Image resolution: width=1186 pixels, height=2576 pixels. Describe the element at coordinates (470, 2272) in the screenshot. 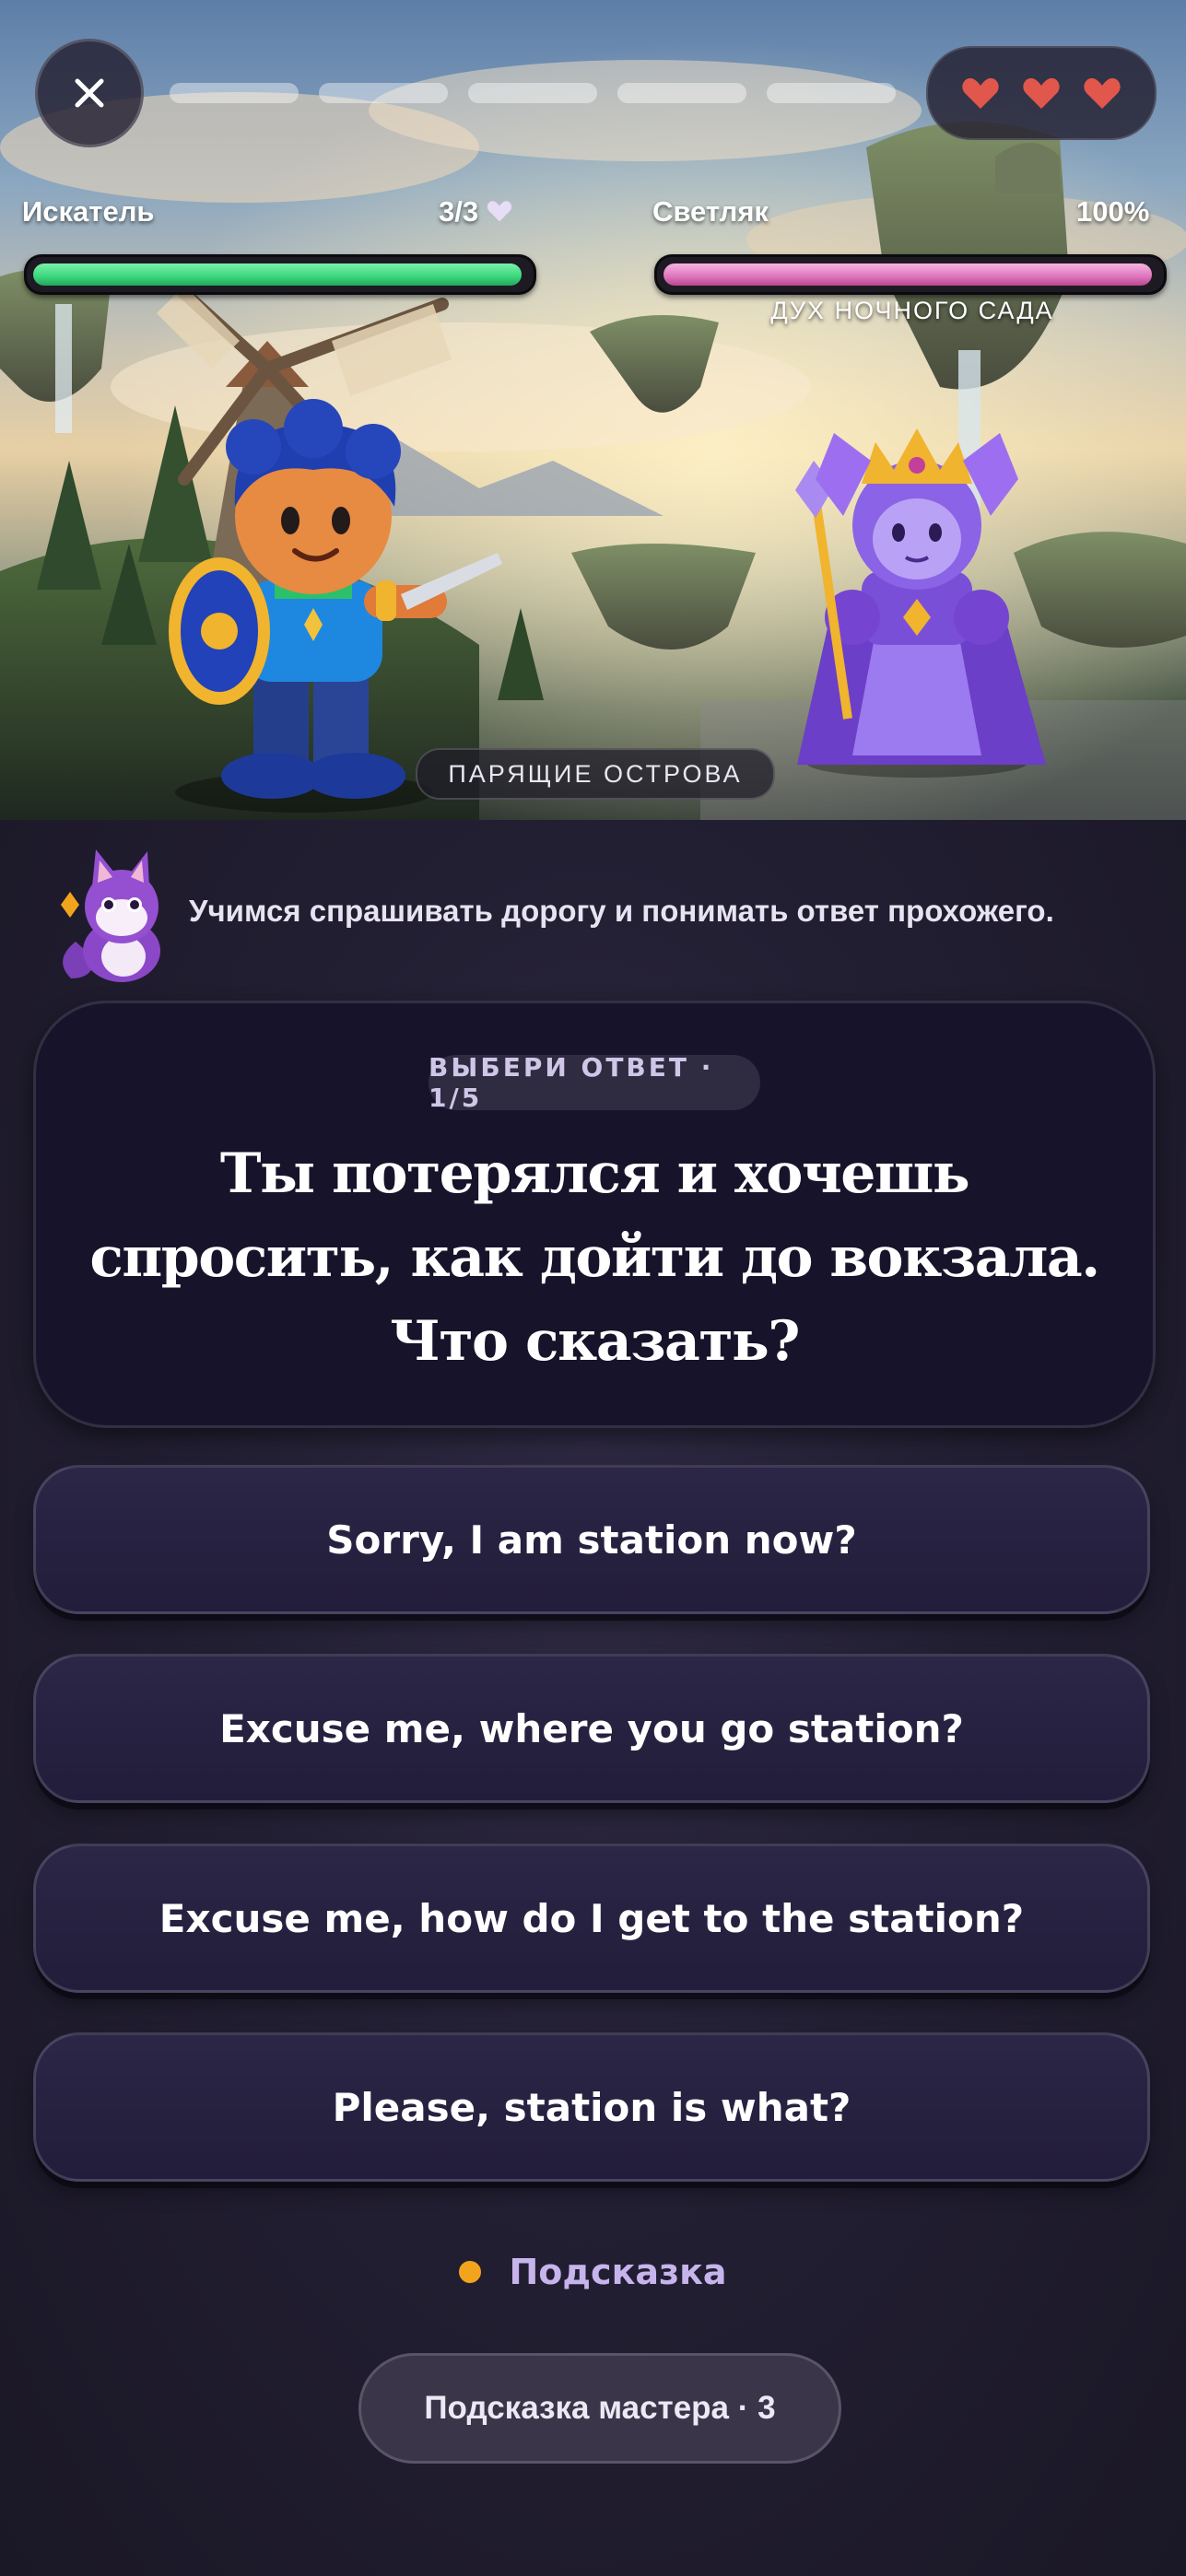

I see `hint-dot-icon` at that location.